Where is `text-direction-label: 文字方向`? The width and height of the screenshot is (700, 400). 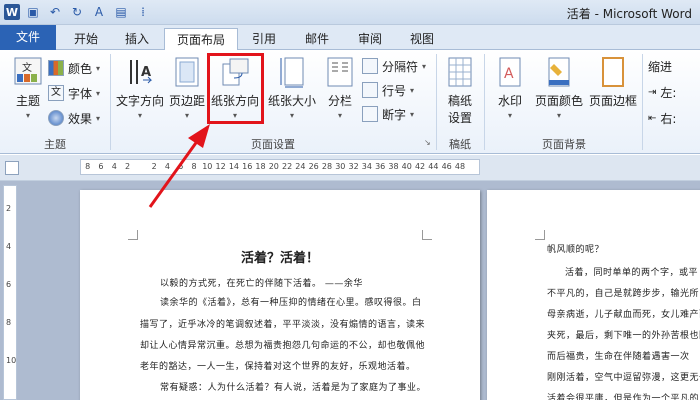 text-direction-label: 文字方向 is located at coordinates (139, 101).